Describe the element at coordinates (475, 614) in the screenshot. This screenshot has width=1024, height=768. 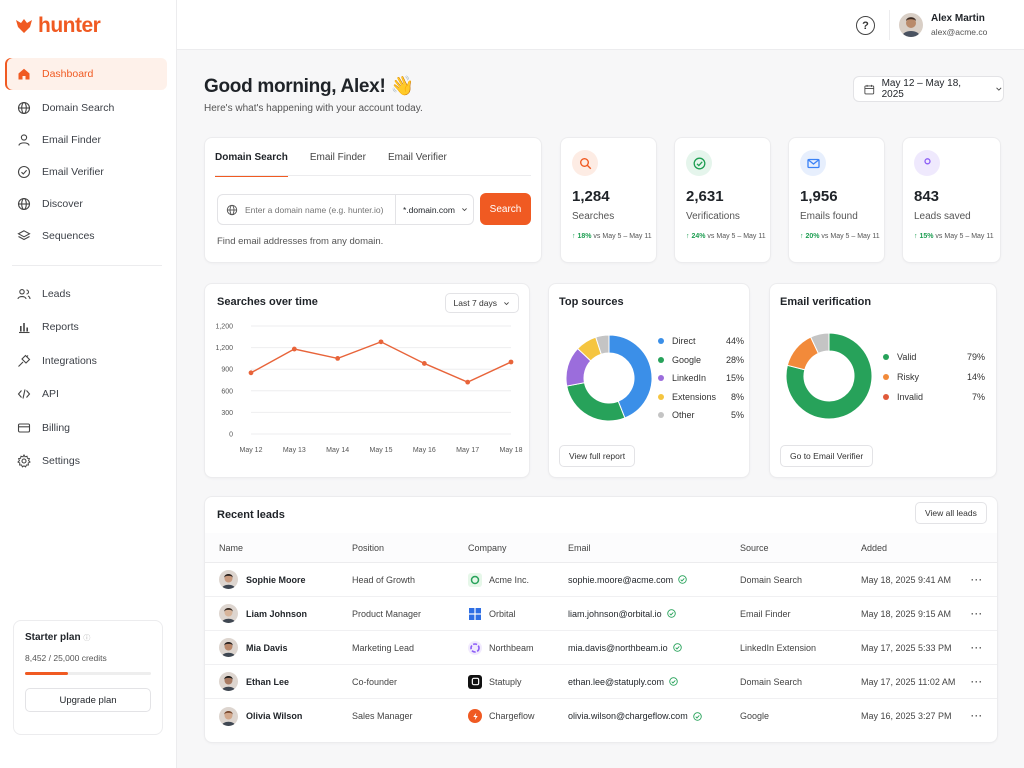
I see `orbital-logo-icon` at that location.